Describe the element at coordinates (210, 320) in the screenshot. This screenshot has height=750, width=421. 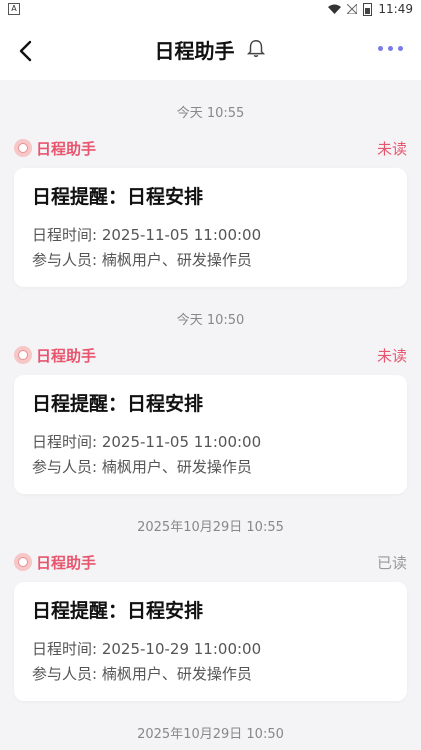
I see `message-time: 今天 10:50` at that location.